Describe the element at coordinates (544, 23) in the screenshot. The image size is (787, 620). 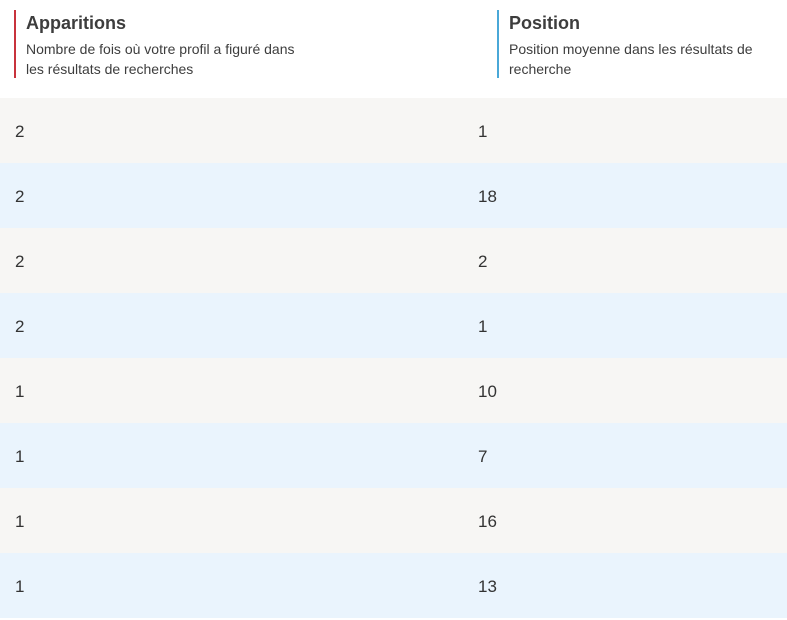
I see `column-title-position: Position` at that location.